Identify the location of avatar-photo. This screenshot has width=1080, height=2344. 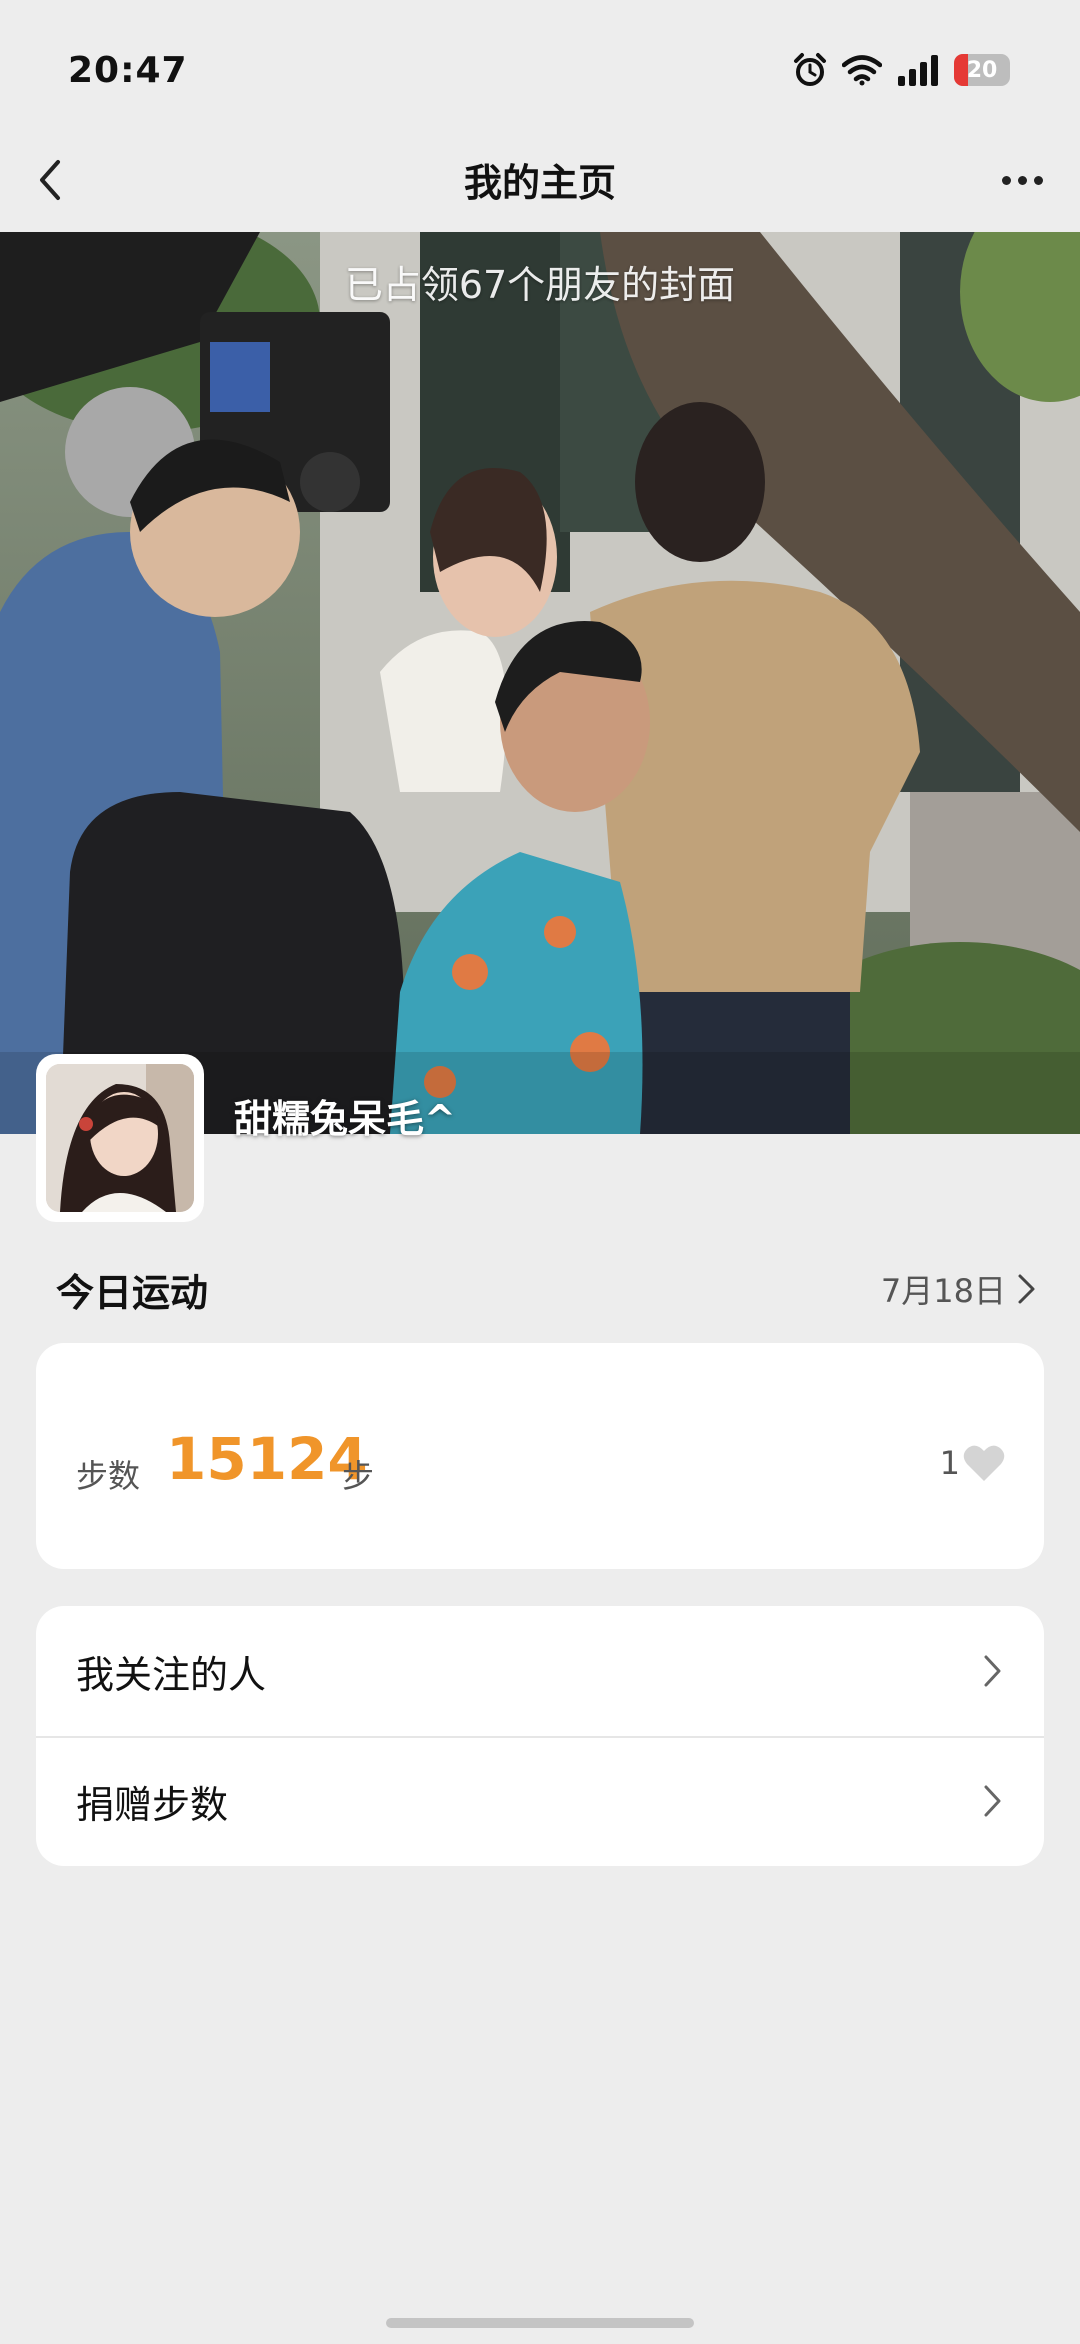
(120, 1138).